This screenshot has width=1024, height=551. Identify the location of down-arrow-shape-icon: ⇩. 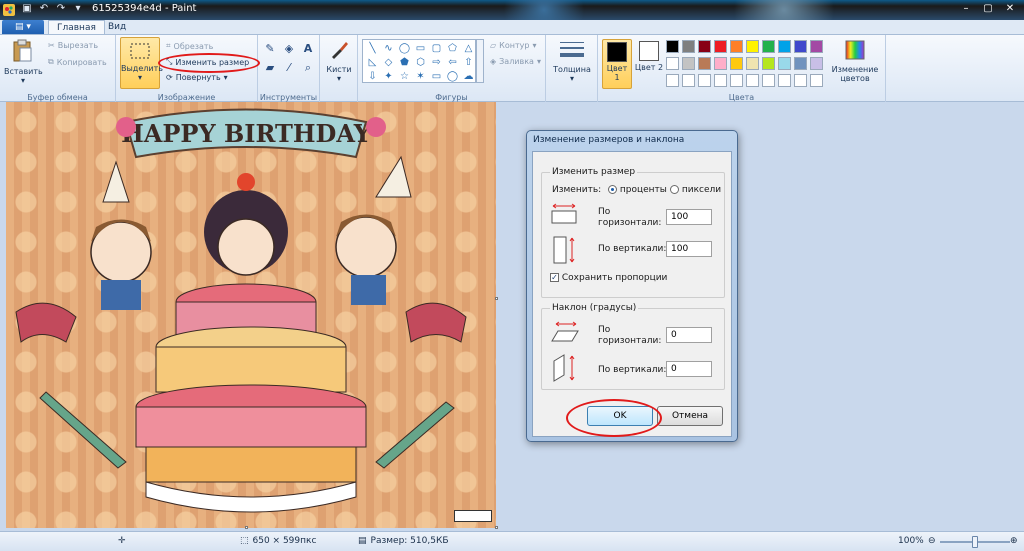
(372, 76).